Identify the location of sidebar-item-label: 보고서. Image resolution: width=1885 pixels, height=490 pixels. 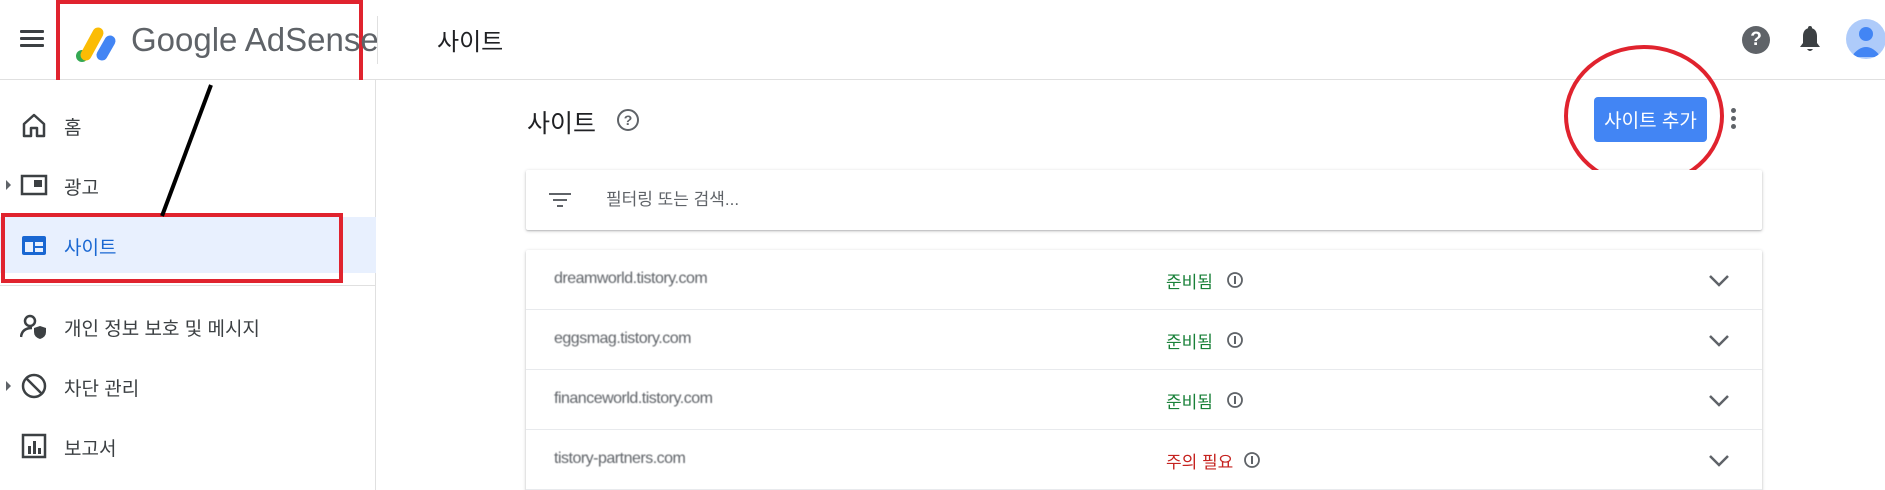
(90, 449).